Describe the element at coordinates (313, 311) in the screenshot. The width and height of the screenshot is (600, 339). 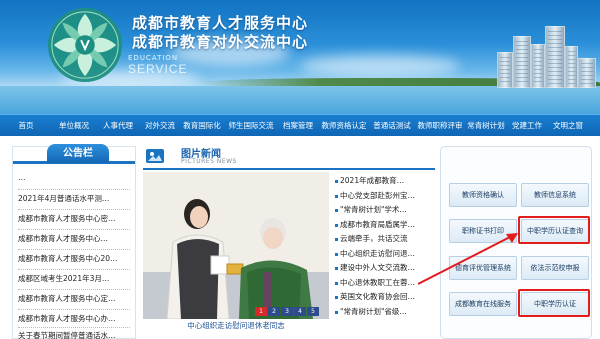
I see `page-button-5: 5` at that location.